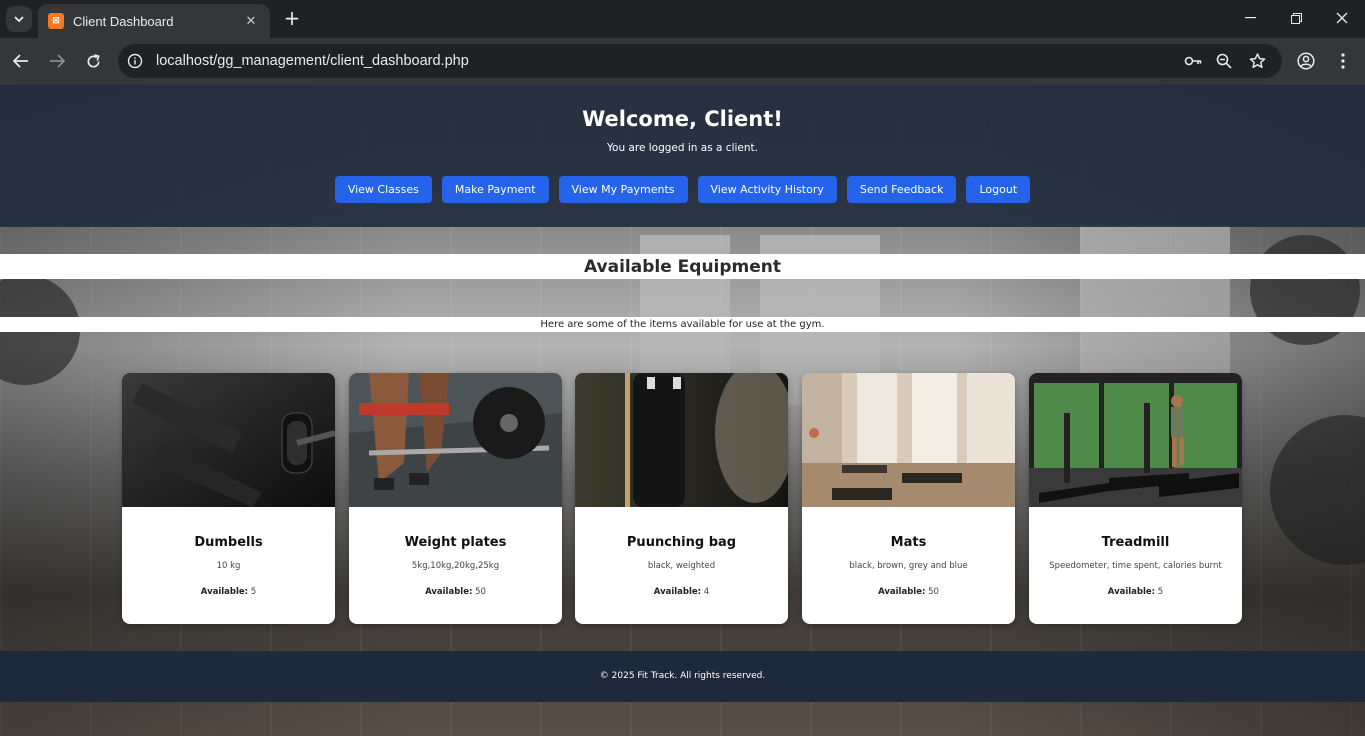 Image resolution: width=1365 pixels, height=736 pixels. What do you see at coordinates (228, 542) in the screenshot?
I see `card-title: Dumbells` at bounding box center [228, 542].